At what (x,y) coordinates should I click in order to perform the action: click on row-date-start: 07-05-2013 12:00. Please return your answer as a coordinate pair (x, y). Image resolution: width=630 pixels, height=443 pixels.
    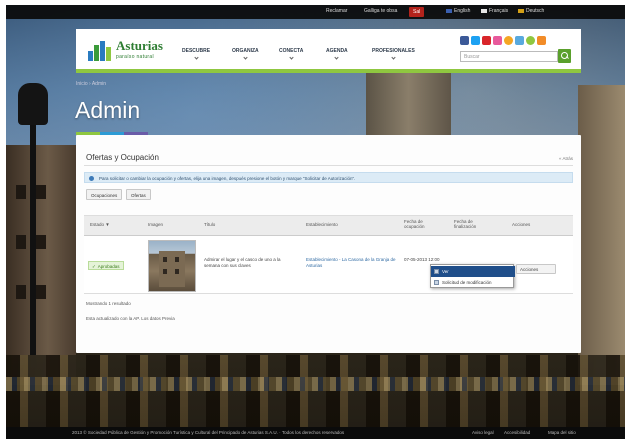
    Looking at the image, I should click on (422, 259).